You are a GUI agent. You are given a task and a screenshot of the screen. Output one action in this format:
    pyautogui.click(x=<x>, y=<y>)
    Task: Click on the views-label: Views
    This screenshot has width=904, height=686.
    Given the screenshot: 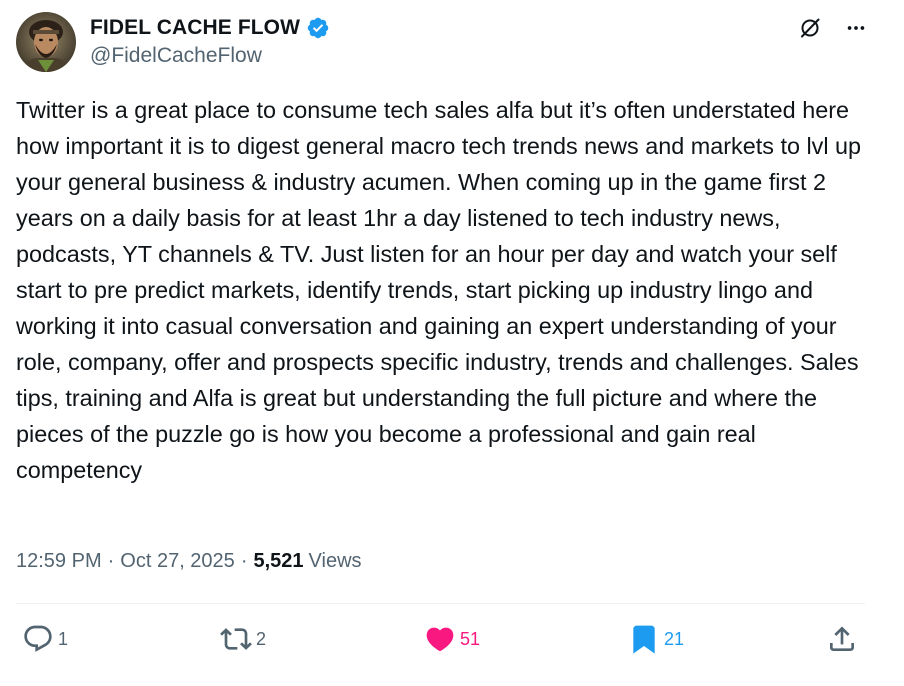 What is the action you would take?
    pyautogui.click(x=335, y=561)
    